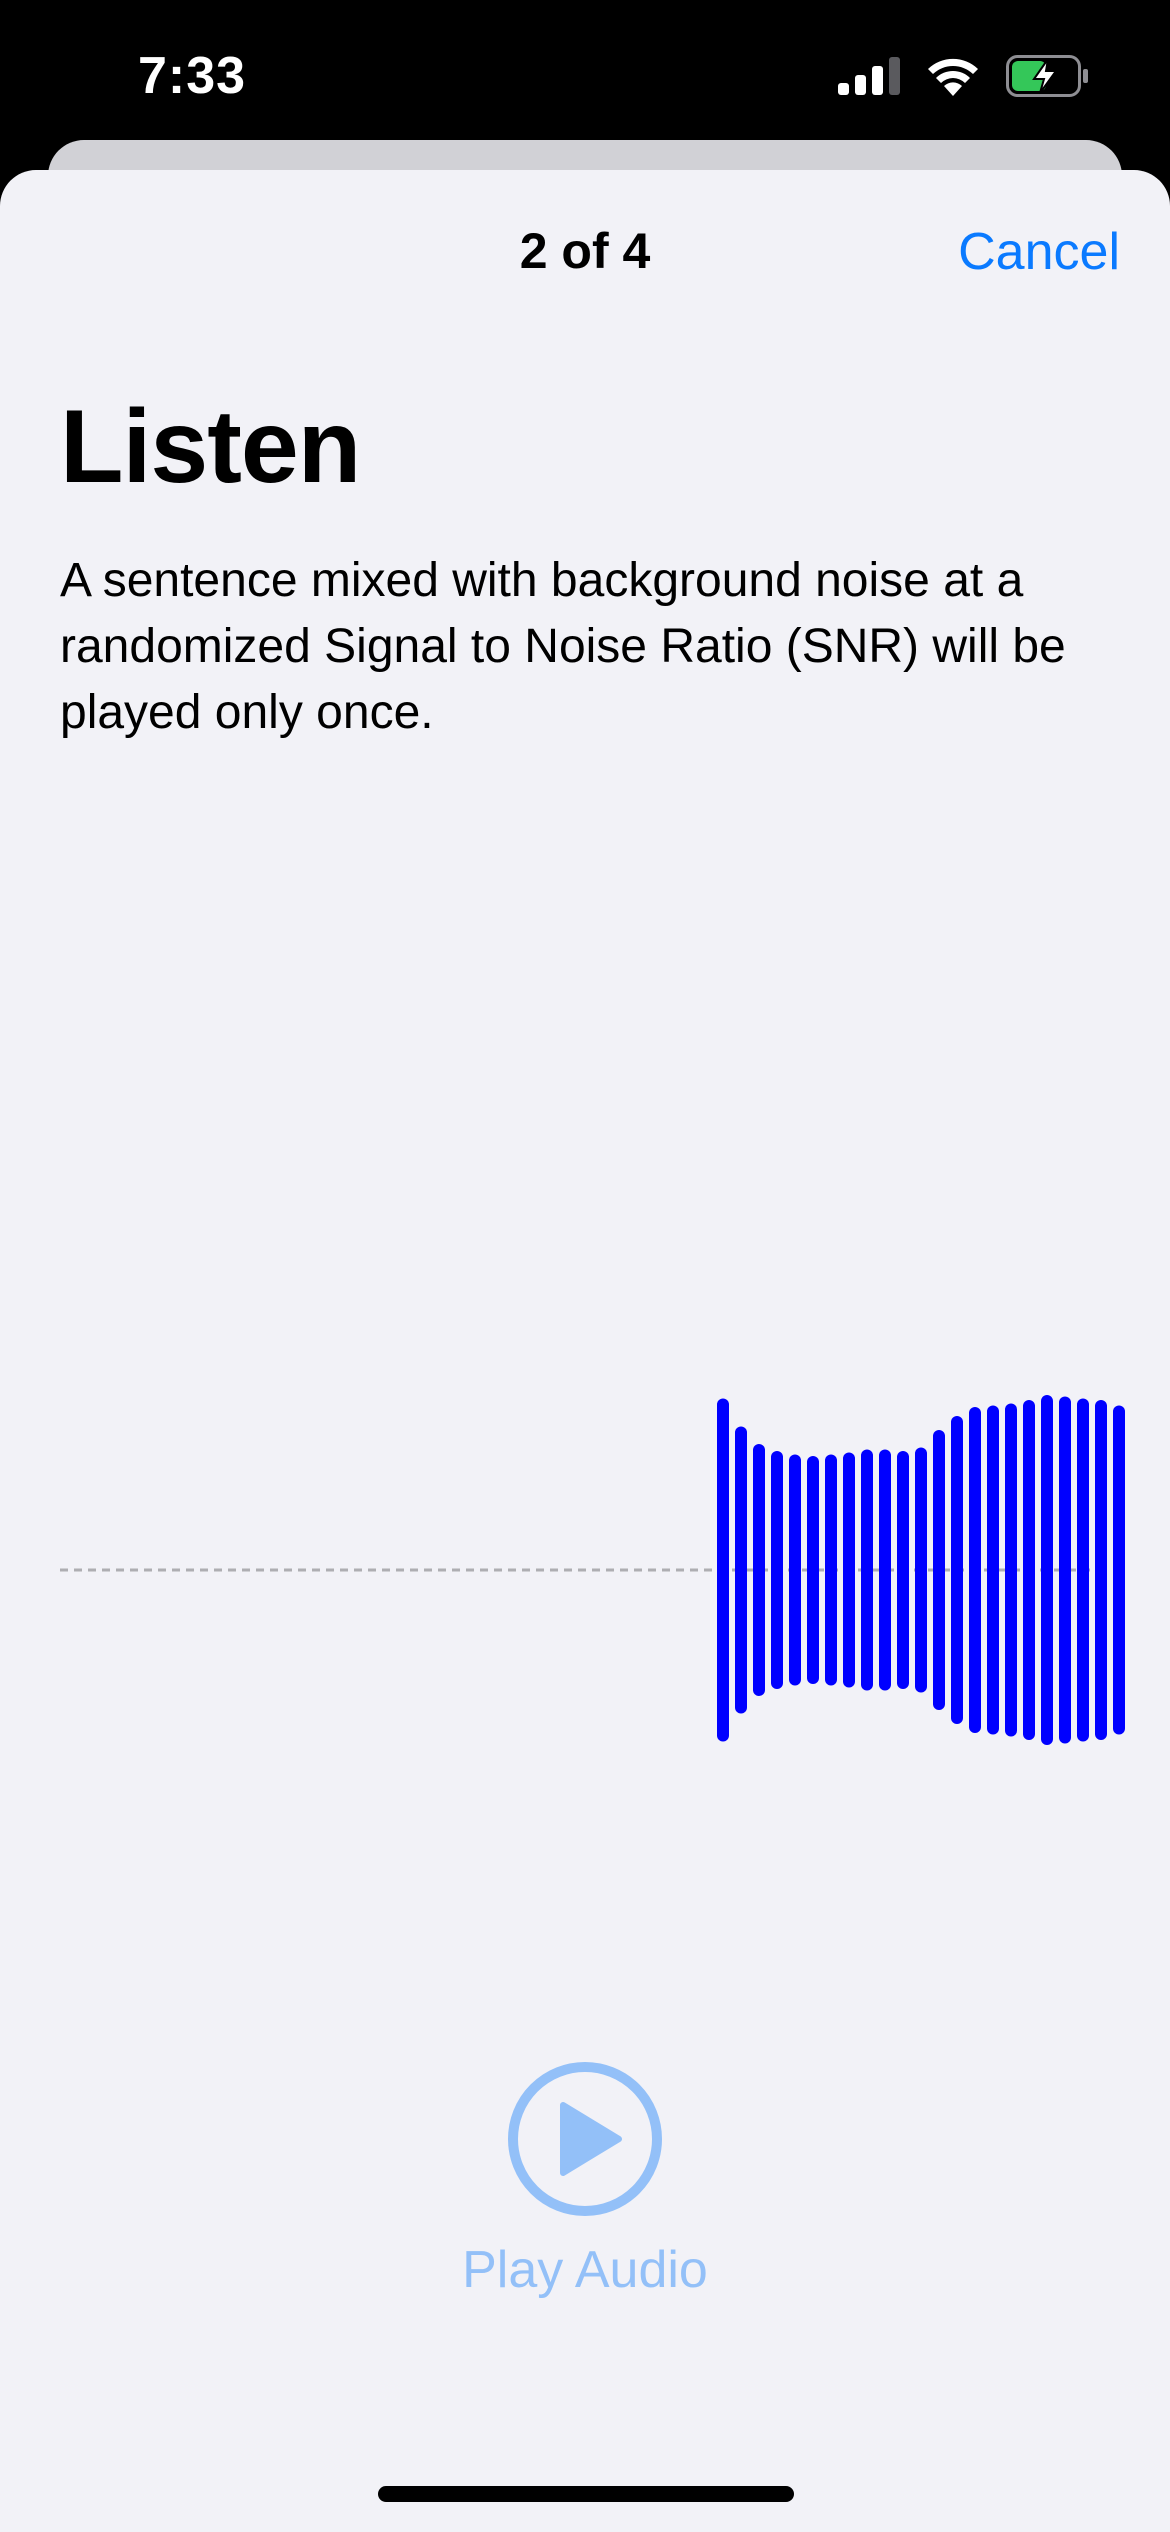 This screenshot has height=2532, width=1170. Describe the element at coordinates (592, 1570) in the screenshot. I see `audio-waveform` at that location.